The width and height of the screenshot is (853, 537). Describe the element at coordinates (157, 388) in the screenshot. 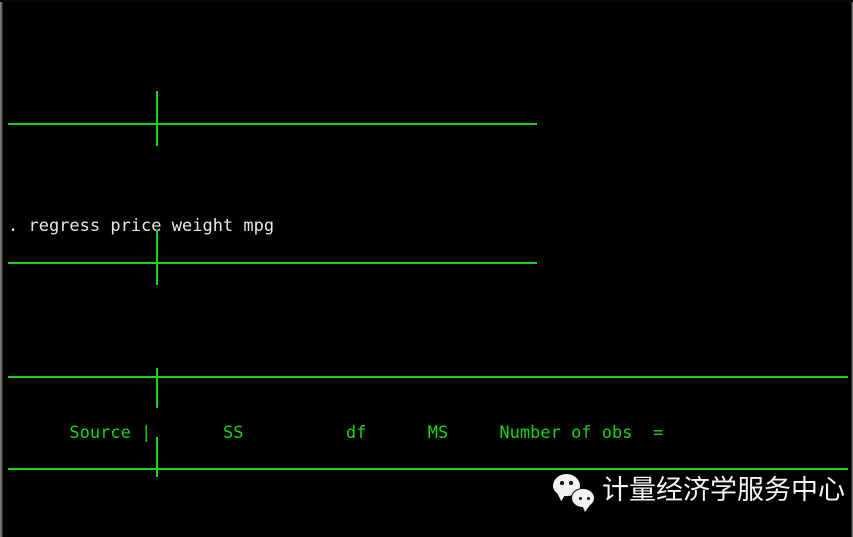

I see `coef-pipe-seg-top` at that location.